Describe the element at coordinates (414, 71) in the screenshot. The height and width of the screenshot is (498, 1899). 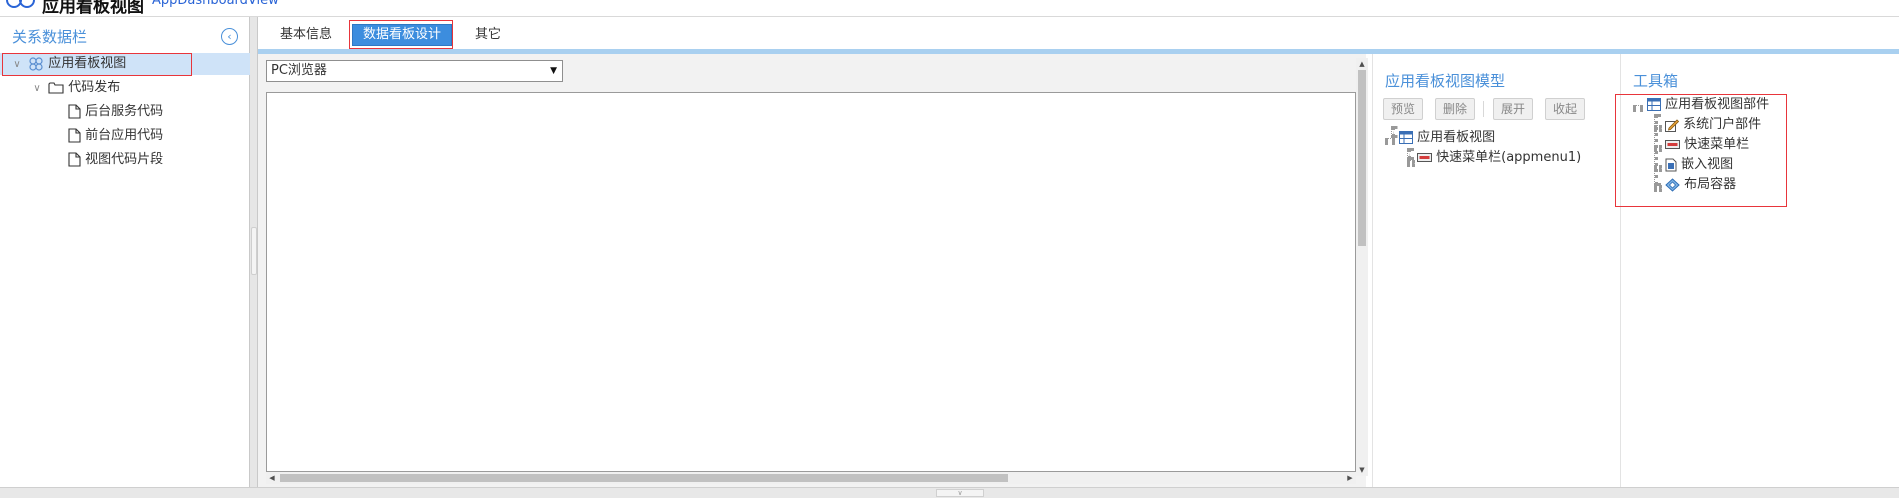
I see `device-select: PC浏览器 ▼` at that location.